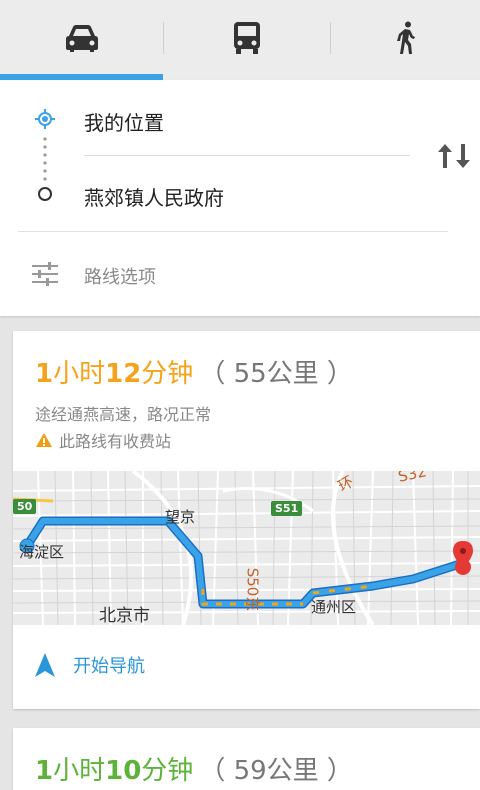  What do you see at coordinates (45, 159) in the screenshot?
I see `route-dots-connector` at bounding box center [45, 159].